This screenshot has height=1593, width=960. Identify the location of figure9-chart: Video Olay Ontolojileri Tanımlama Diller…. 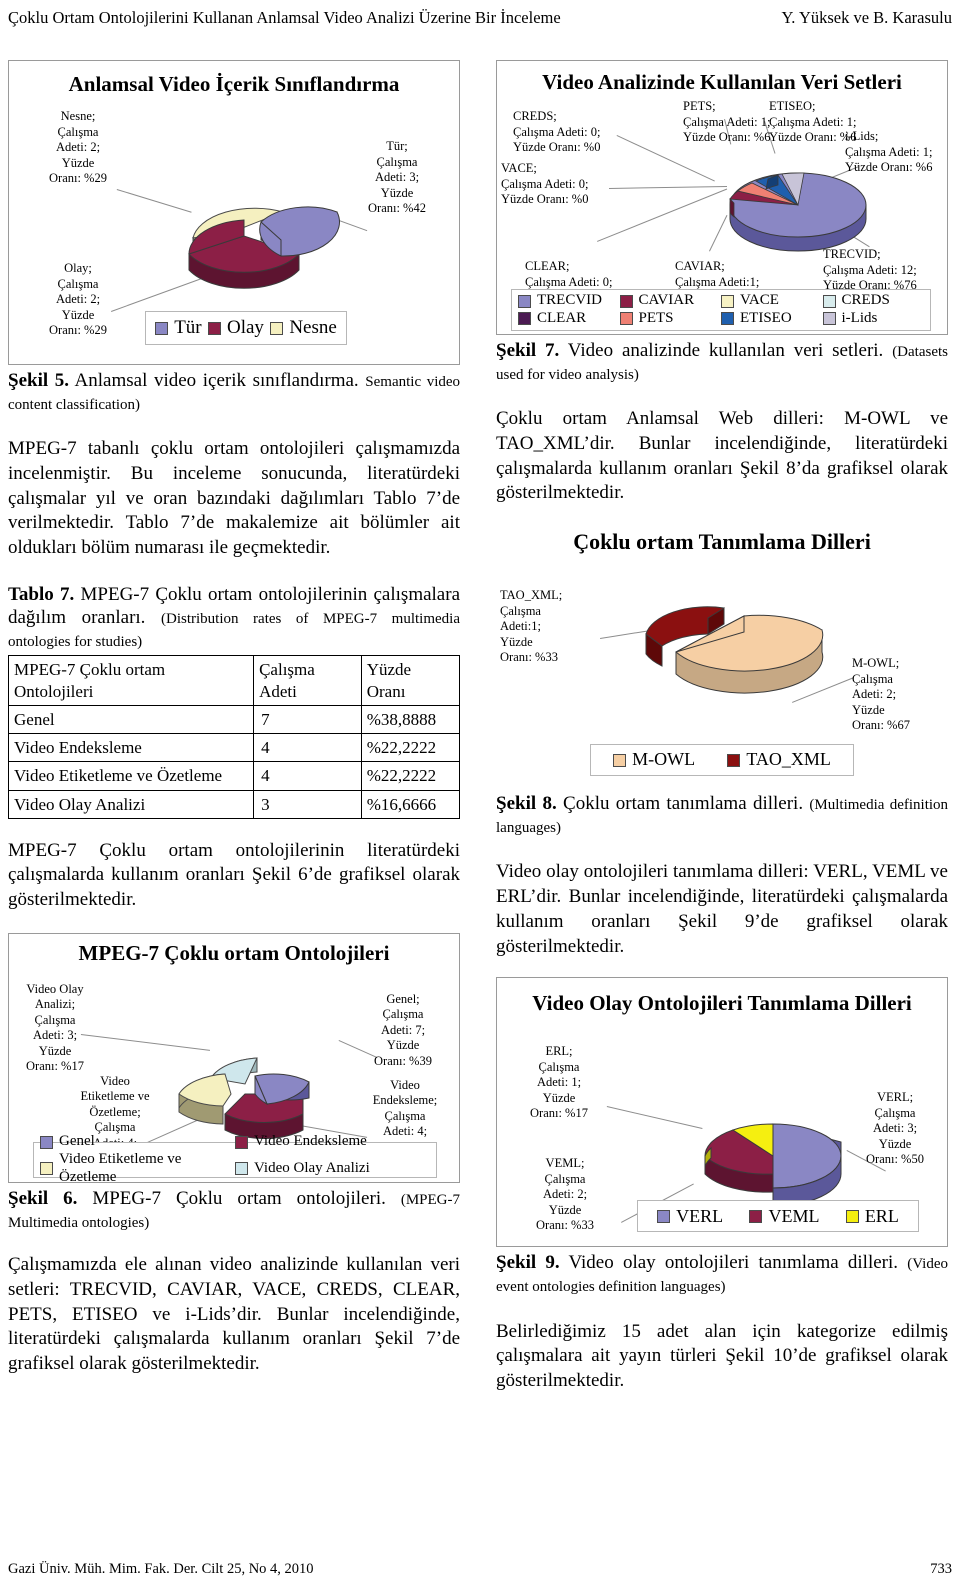
(722, 1112).